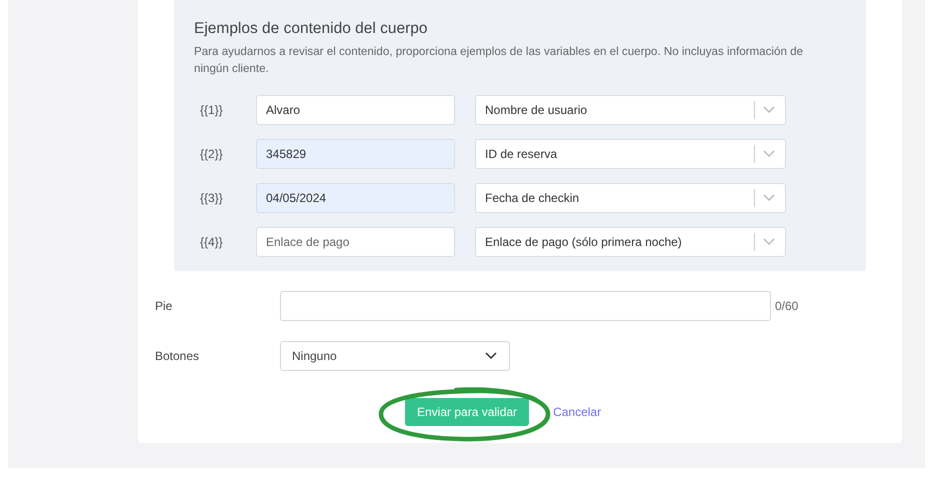 The image size is (935, 480). Describe the element at coordinates (211, 242) in the screenshot. I see `variable-label: {{4}}` at that location.